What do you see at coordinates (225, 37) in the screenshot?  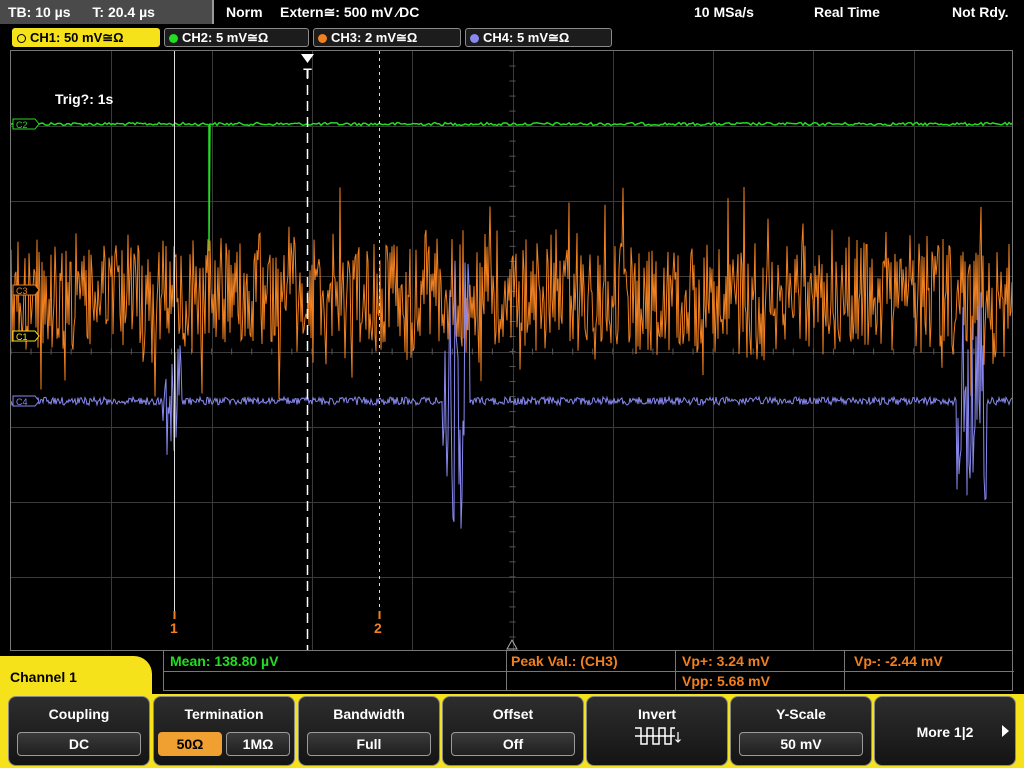 I see `ch2-label: CH2: 5 mV≅Ω` at bounding box center [225, 37].